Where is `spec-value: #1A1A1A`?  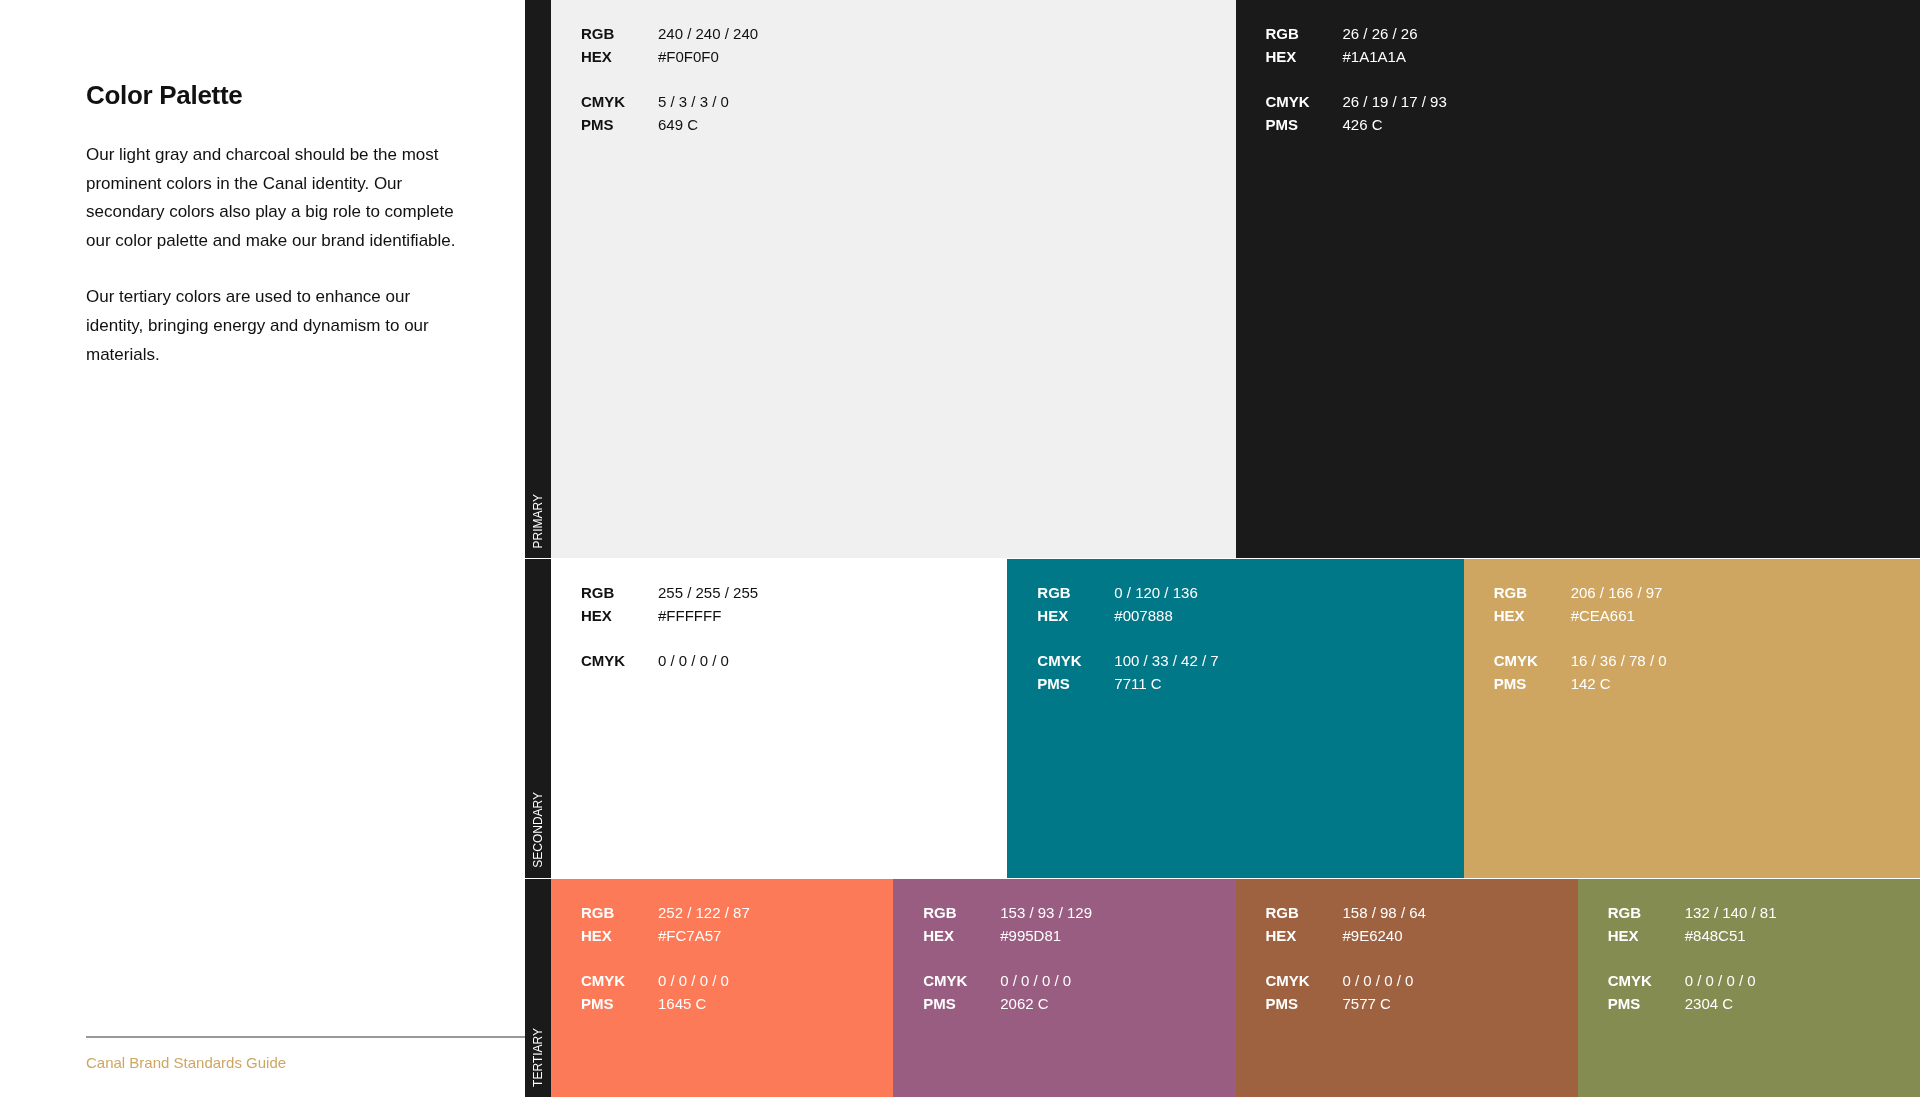
spec-value: #1A1A1A is located at coordinates (1374, 57).